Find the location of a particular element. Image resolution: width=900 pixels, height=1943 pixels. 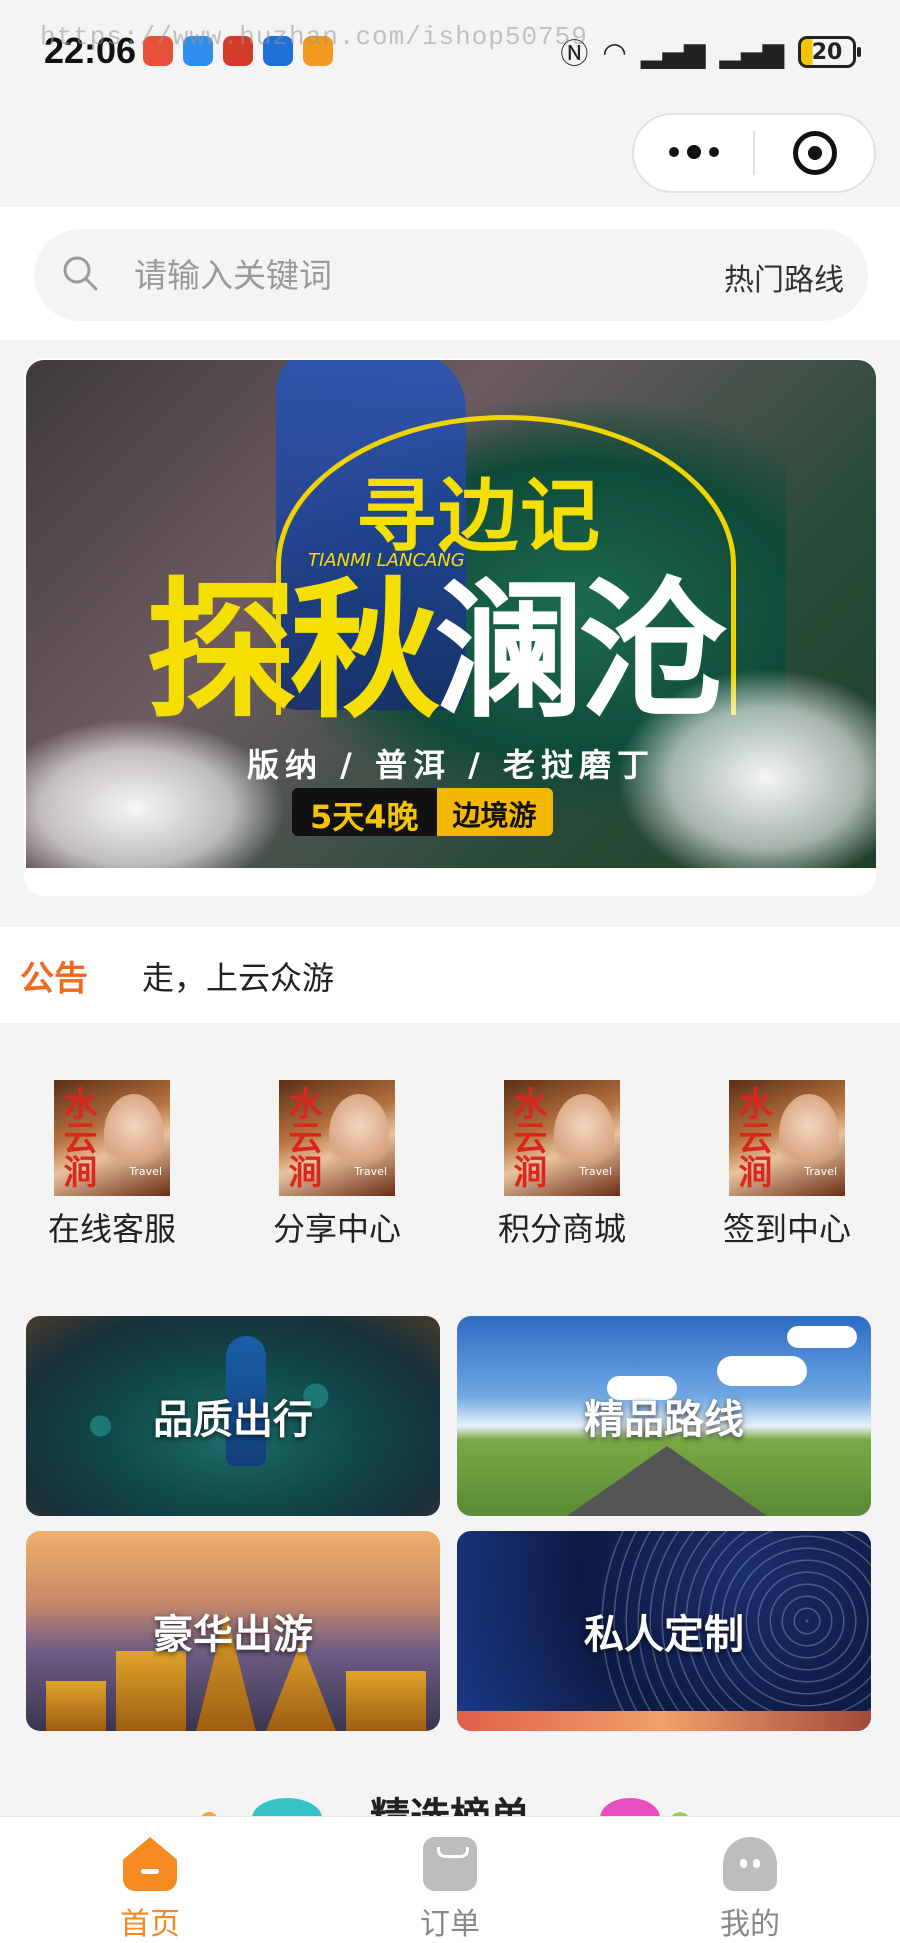

menu-item-label: 签到中心 is located at coordinates (786, 1229).